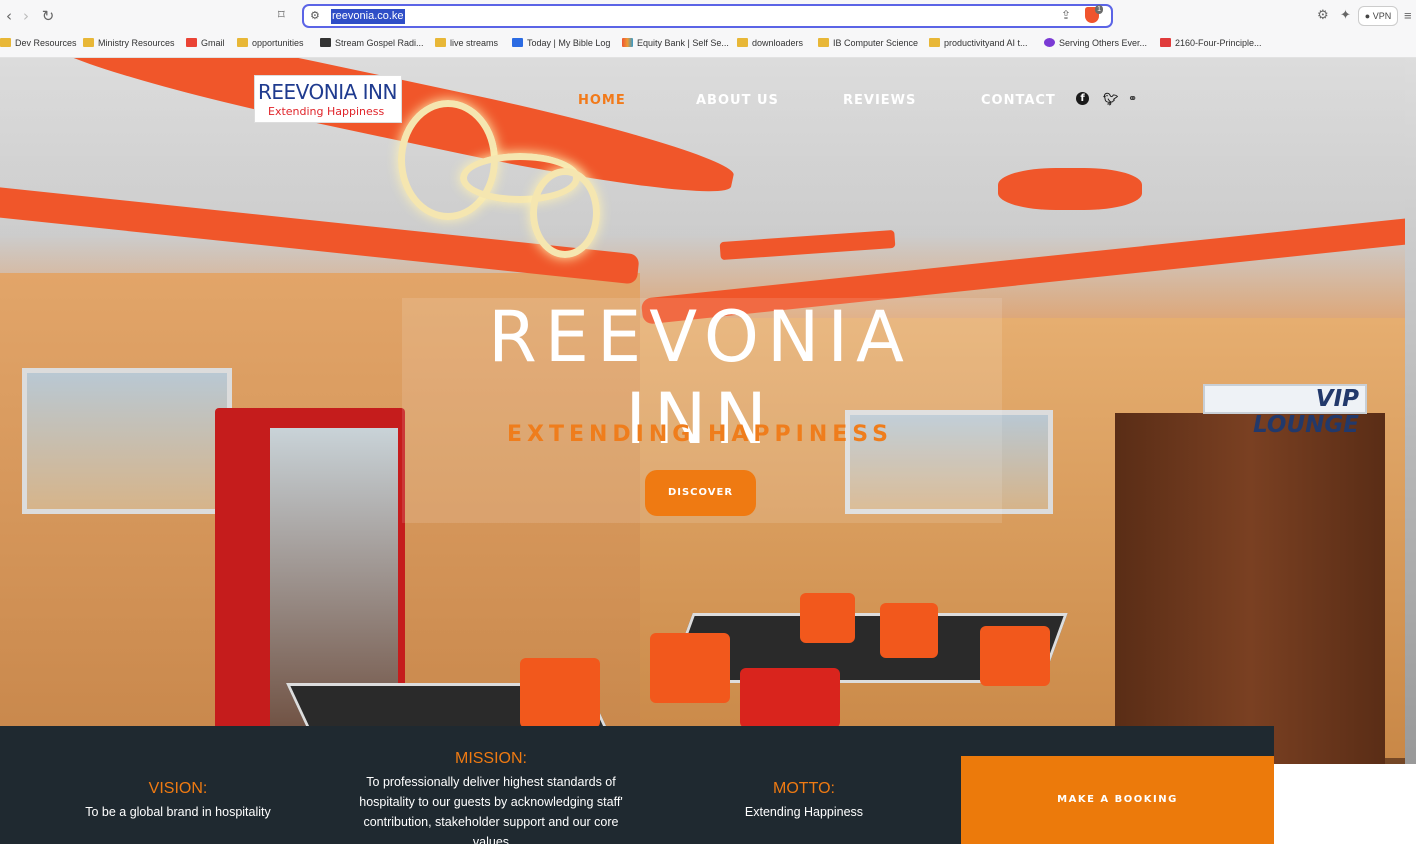 The width and height of the screenshot is (1416, 852). What do you see at coordinates (127, 441) in the screenshot?
I see `horses-painting` at bounding box center [127, 441].